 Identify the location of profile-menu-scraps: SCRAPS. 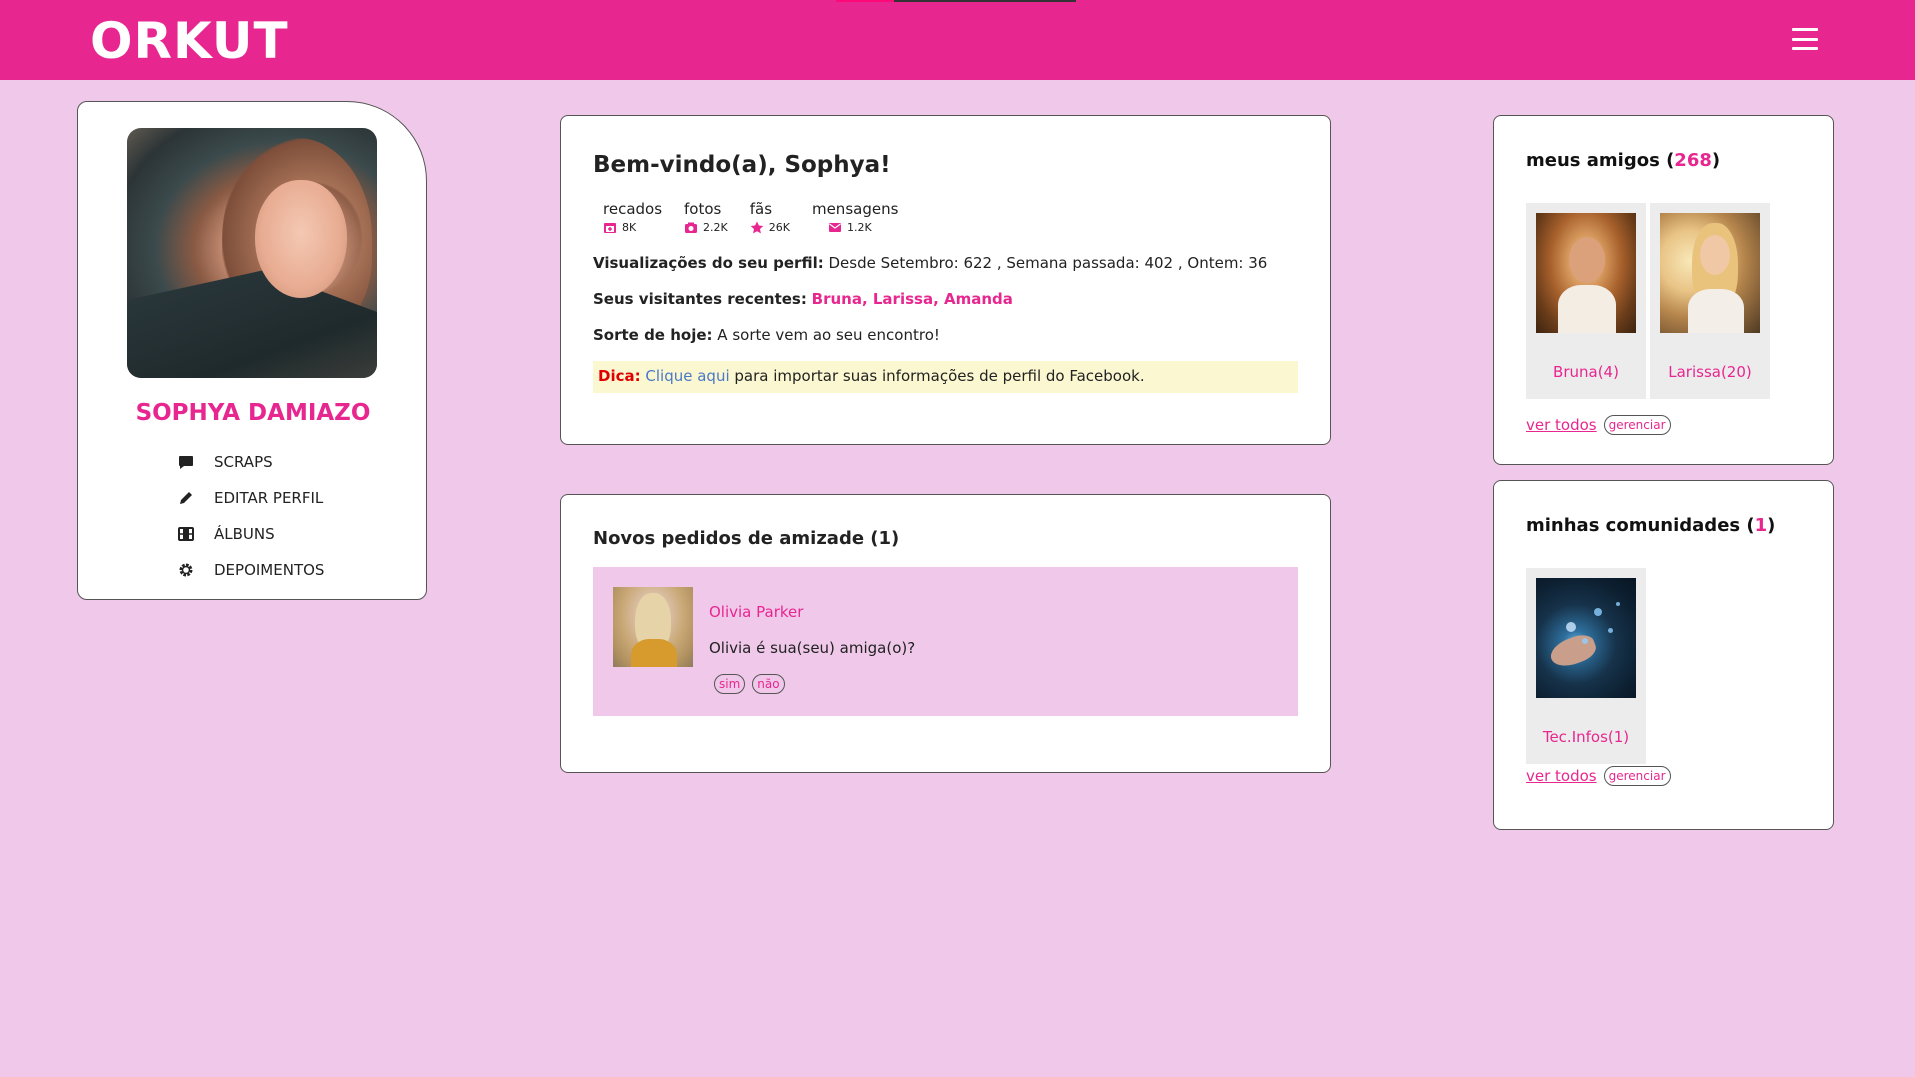
(251, 462).